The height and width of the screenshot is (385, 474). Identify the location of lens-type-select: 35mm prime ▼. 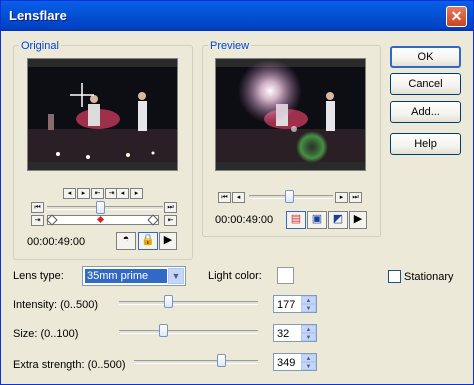
(134, 276).